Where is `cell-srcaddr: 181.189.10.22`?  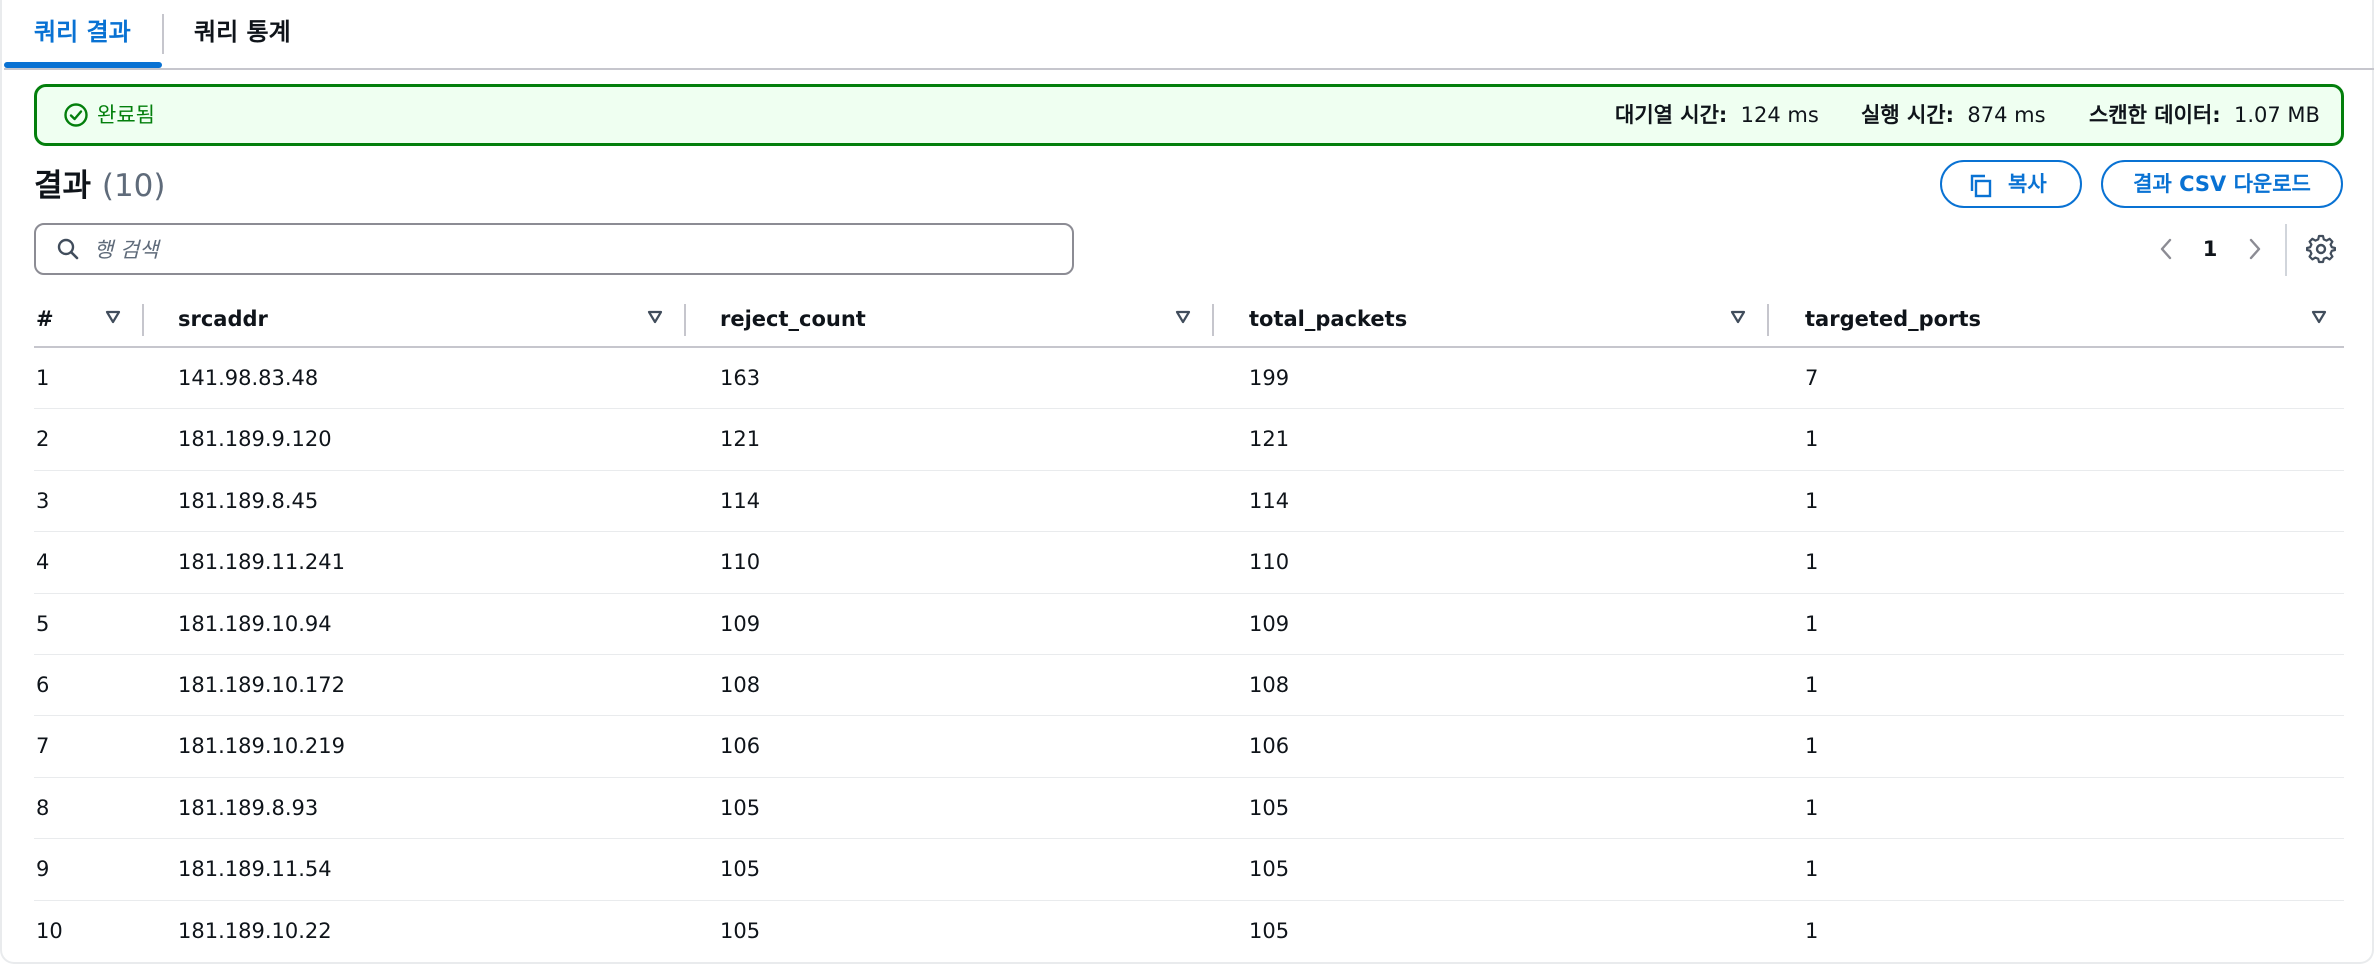 cell-srcaddr: 181.189.10.22 is located at coordinates (255, 930).